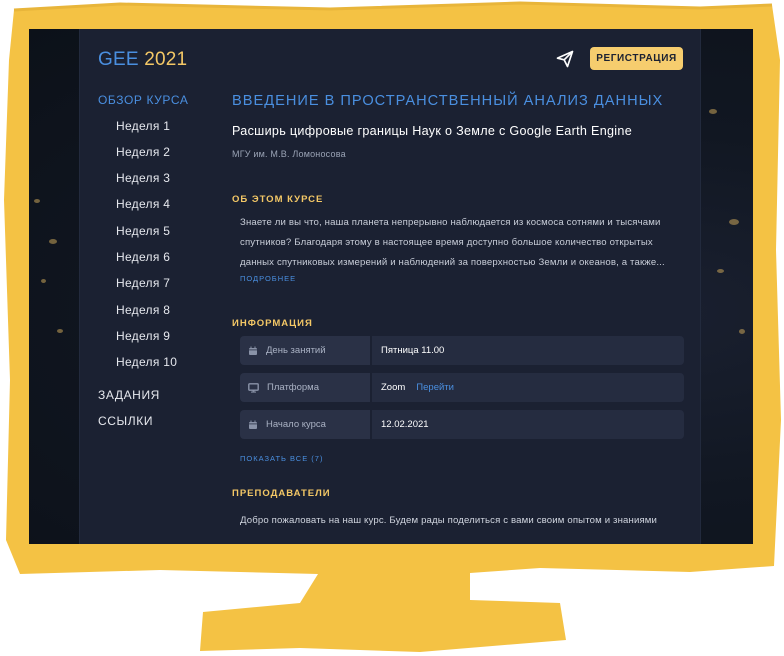 Image resolution: width=784 pixels, height=656 pixels. Describe the element at coordinates (253, 387) in the screenshot. I see `monitor-icon` at that location.